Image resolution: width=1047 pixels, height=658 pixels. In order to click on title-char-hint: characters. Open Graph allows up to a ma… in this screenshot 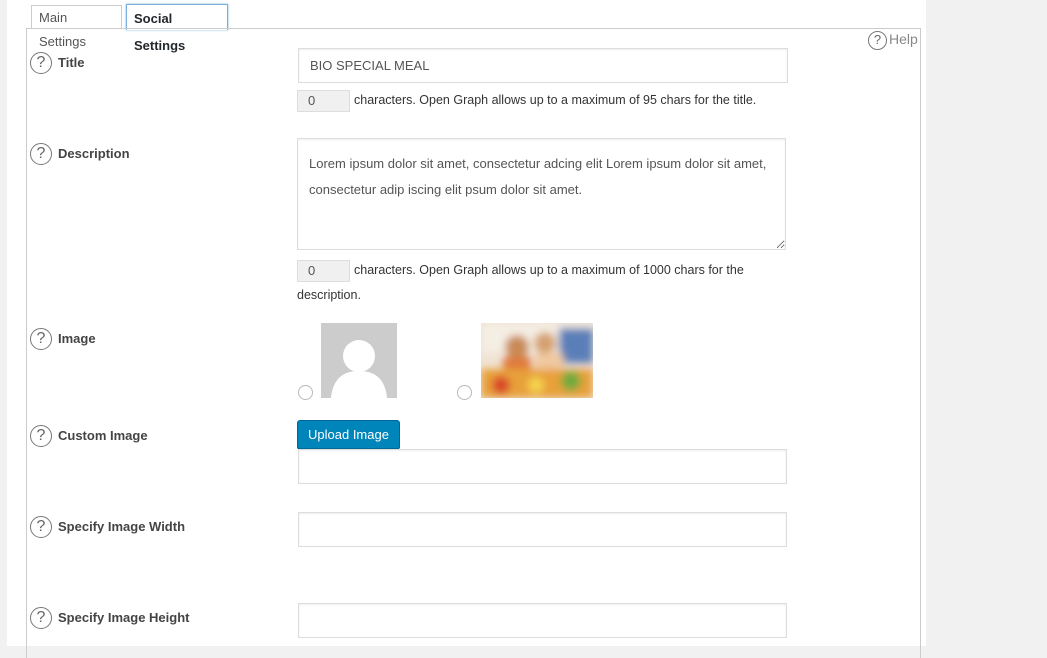, I will do `click(555, 100)`.